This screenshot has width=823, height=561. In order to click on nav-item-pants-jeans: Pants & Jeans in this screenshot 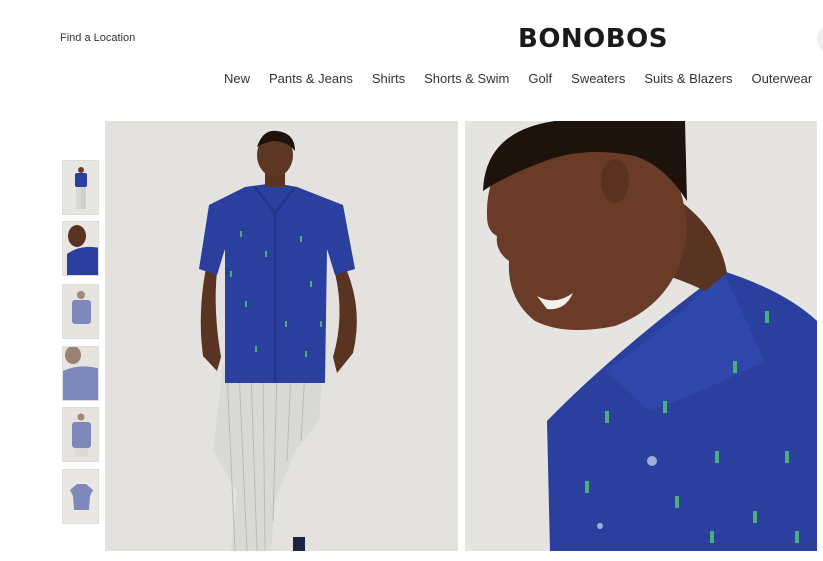, I will do `click(311, 78)`.